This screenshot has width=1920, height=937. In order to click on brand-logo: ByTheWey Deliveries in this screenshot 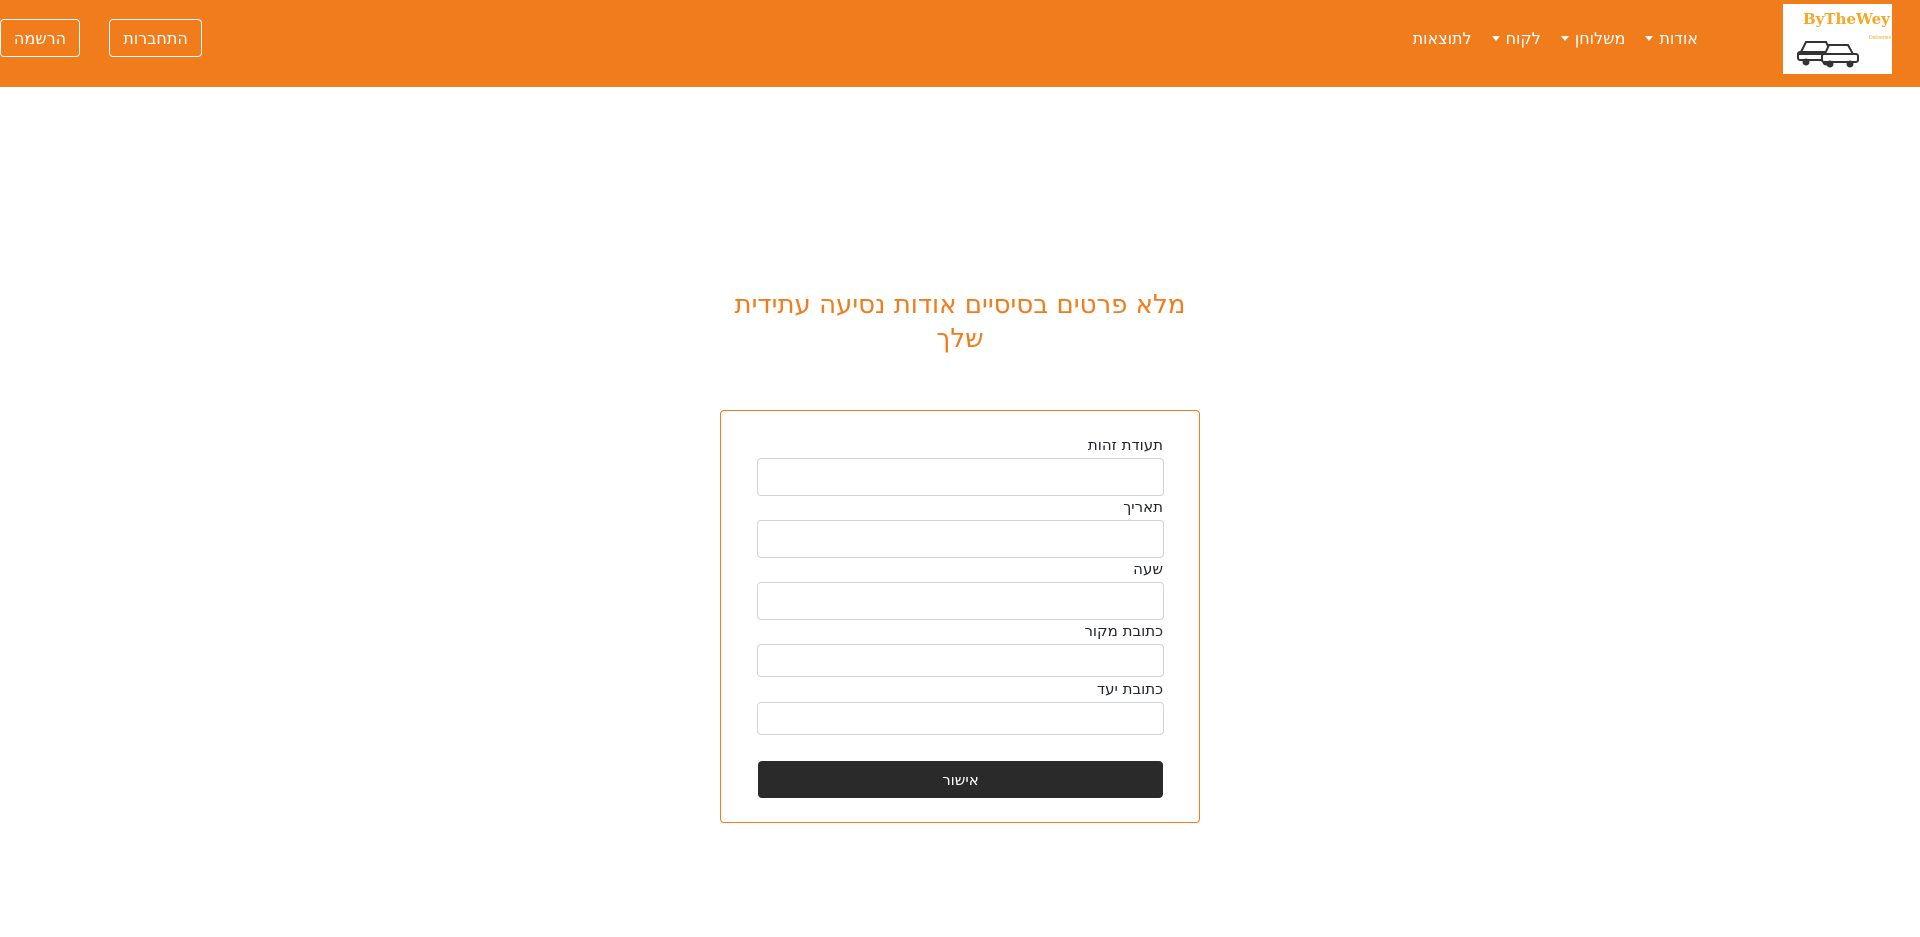, I will do `click(1837, 39)`.